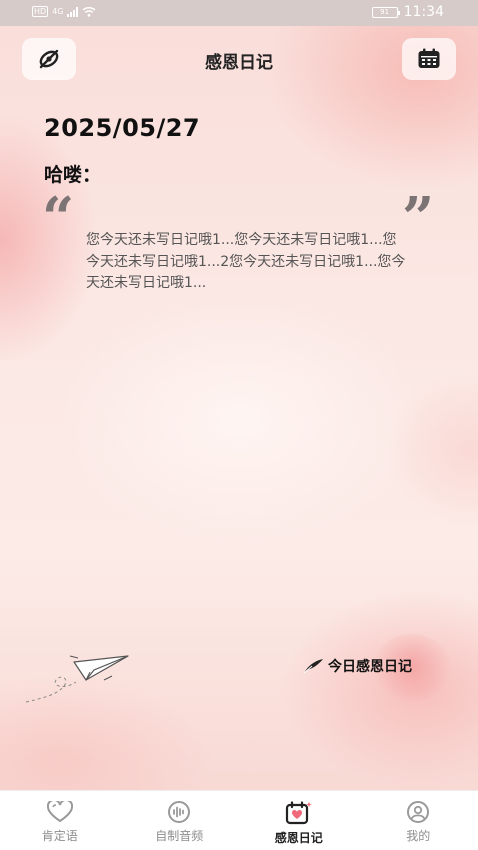 Image resolution: width=478 pixels, height=850 pixels. I want to click on status-left: HD 4G, so click(64, 11).